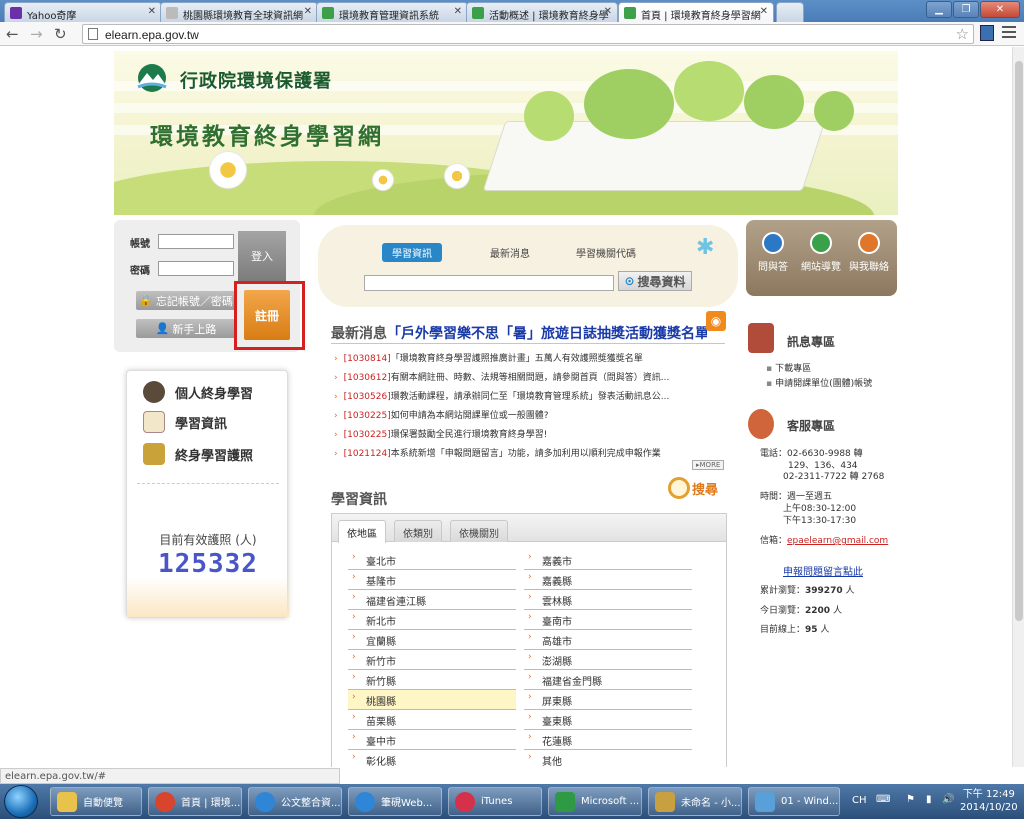  I want to click on faq-link: 問與答, so click(773, 252).